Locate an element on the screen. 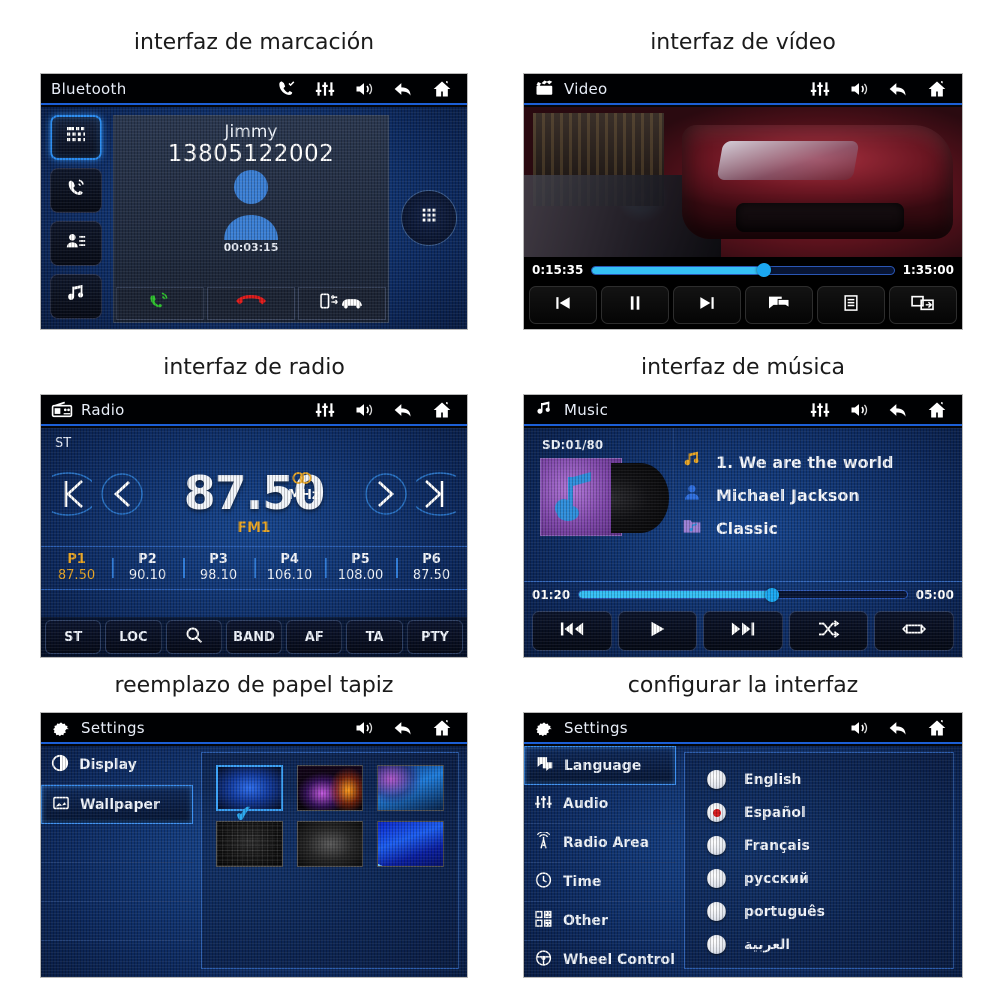  subtitle-icon is located at coordinates (779, 305).